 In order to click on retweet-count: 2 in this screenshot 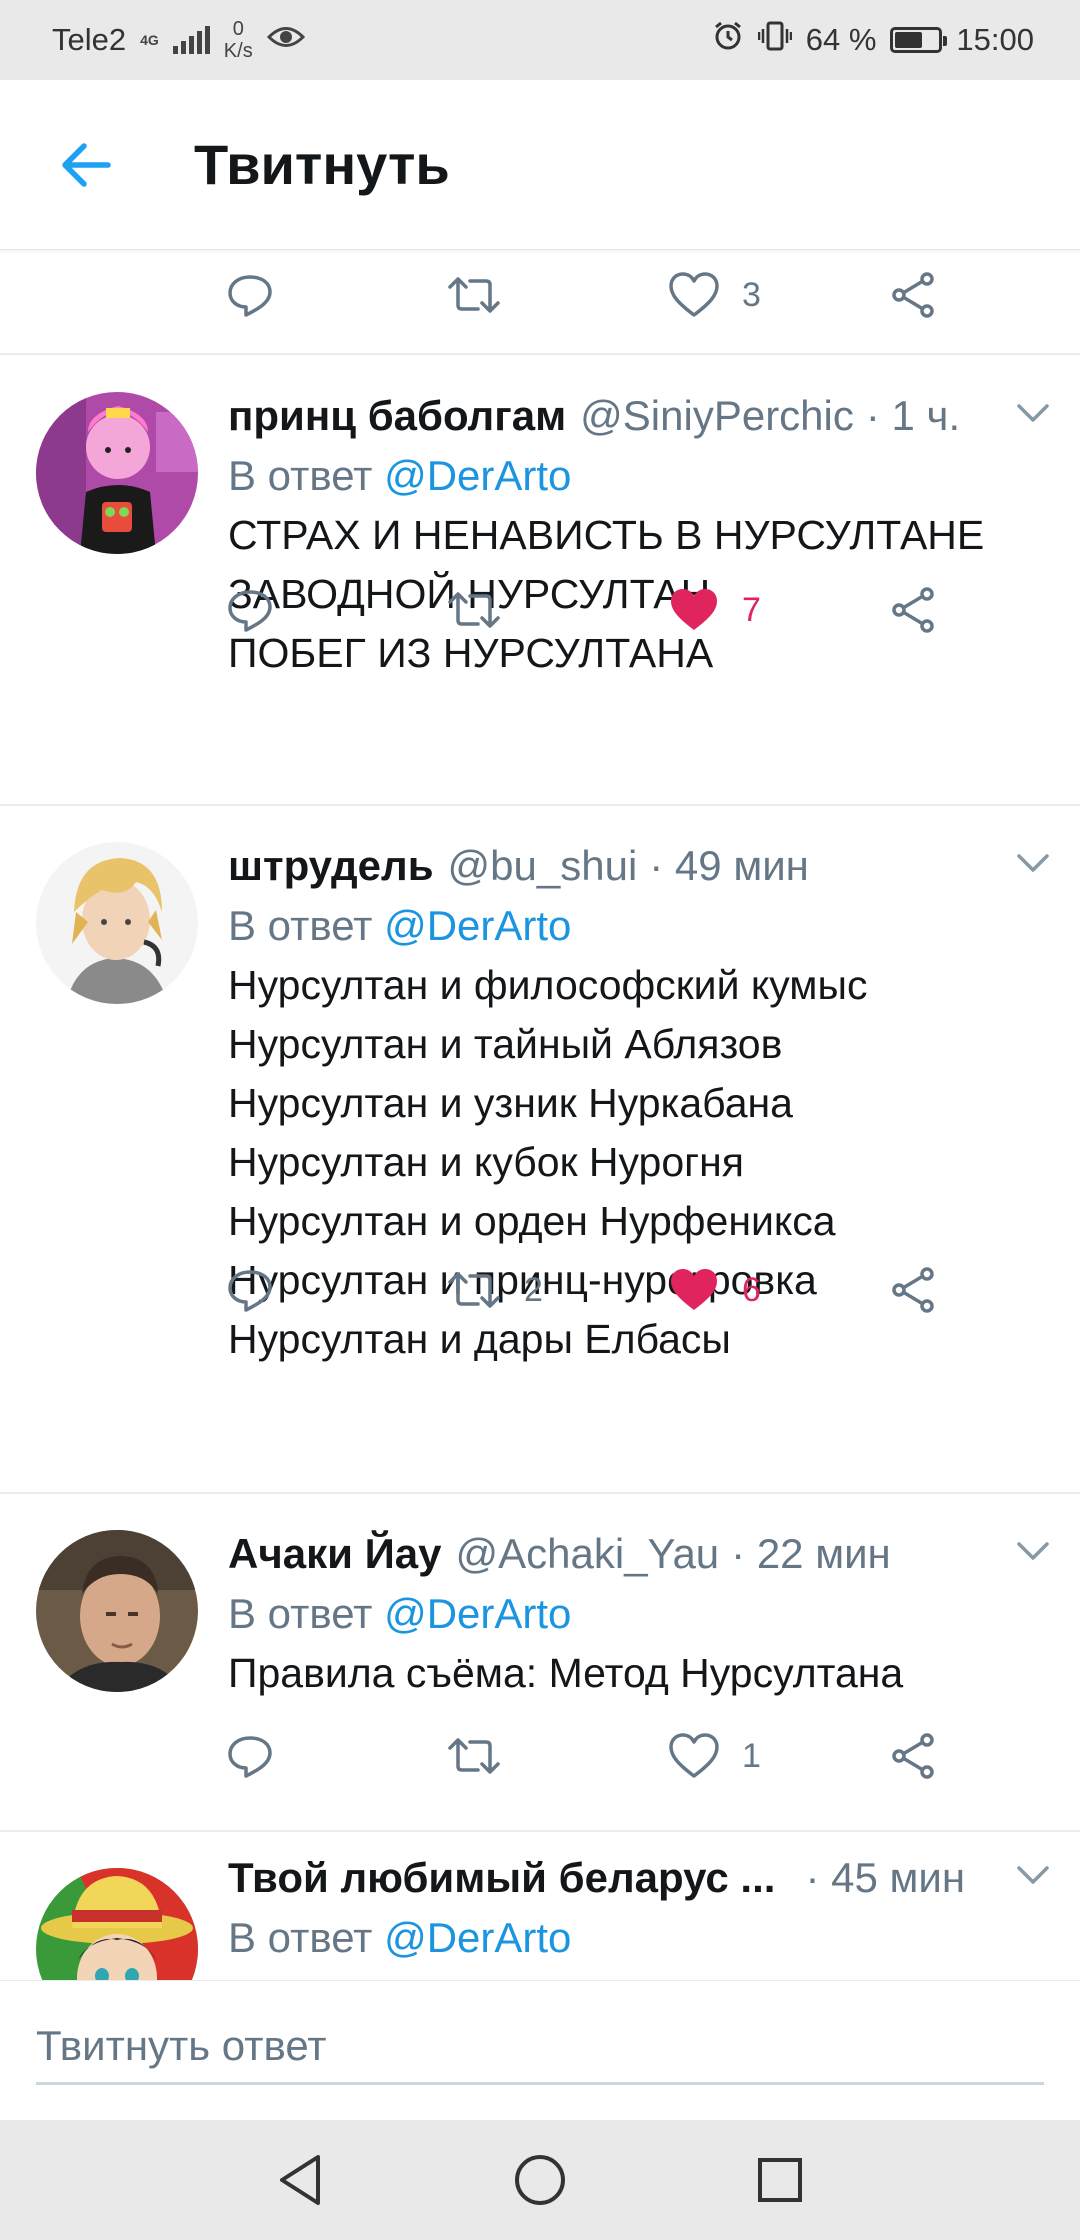, I will do `click(533, 1289)`.